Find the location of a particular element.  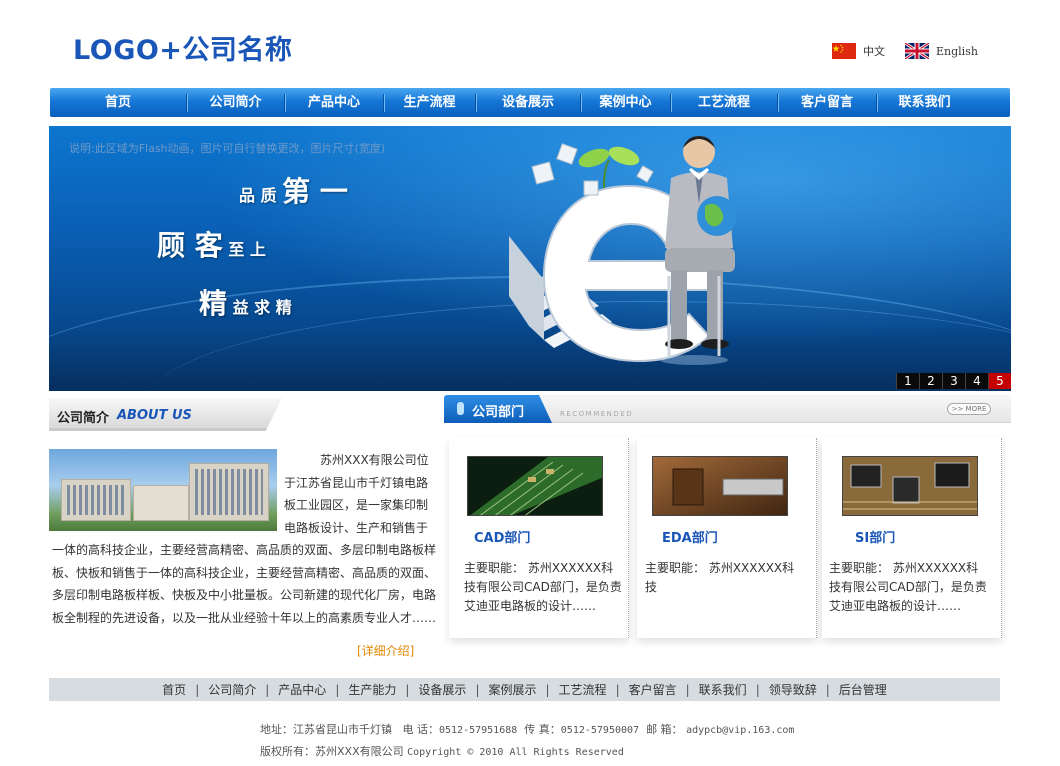

email-value: adypcb@vip.163.com is located at coordinates (740, 730).